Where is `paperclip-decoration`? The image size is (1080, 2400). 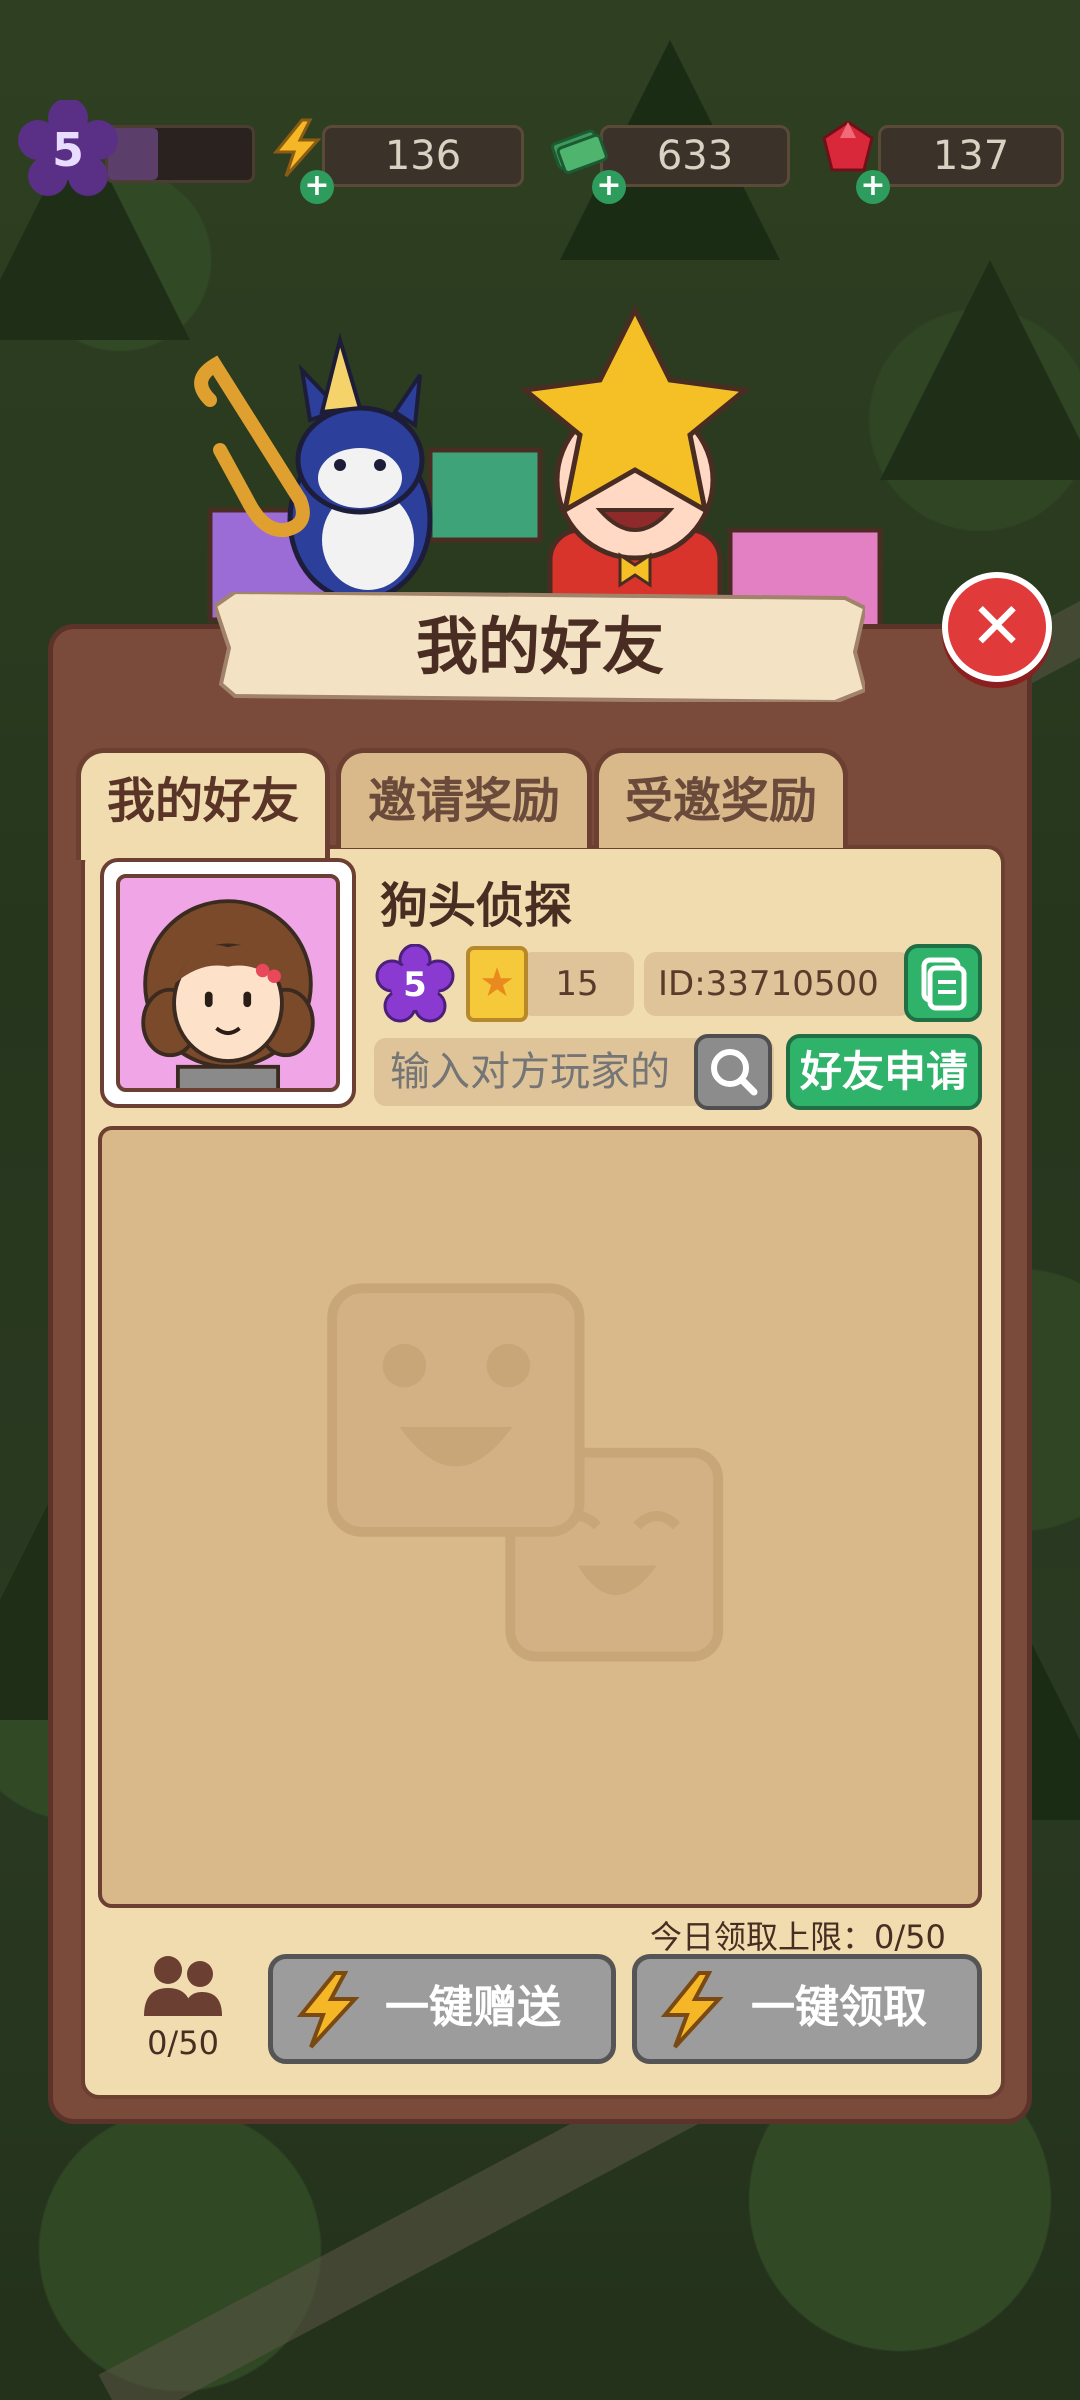
paperclip-decoration is located at coordinates (252, 446).